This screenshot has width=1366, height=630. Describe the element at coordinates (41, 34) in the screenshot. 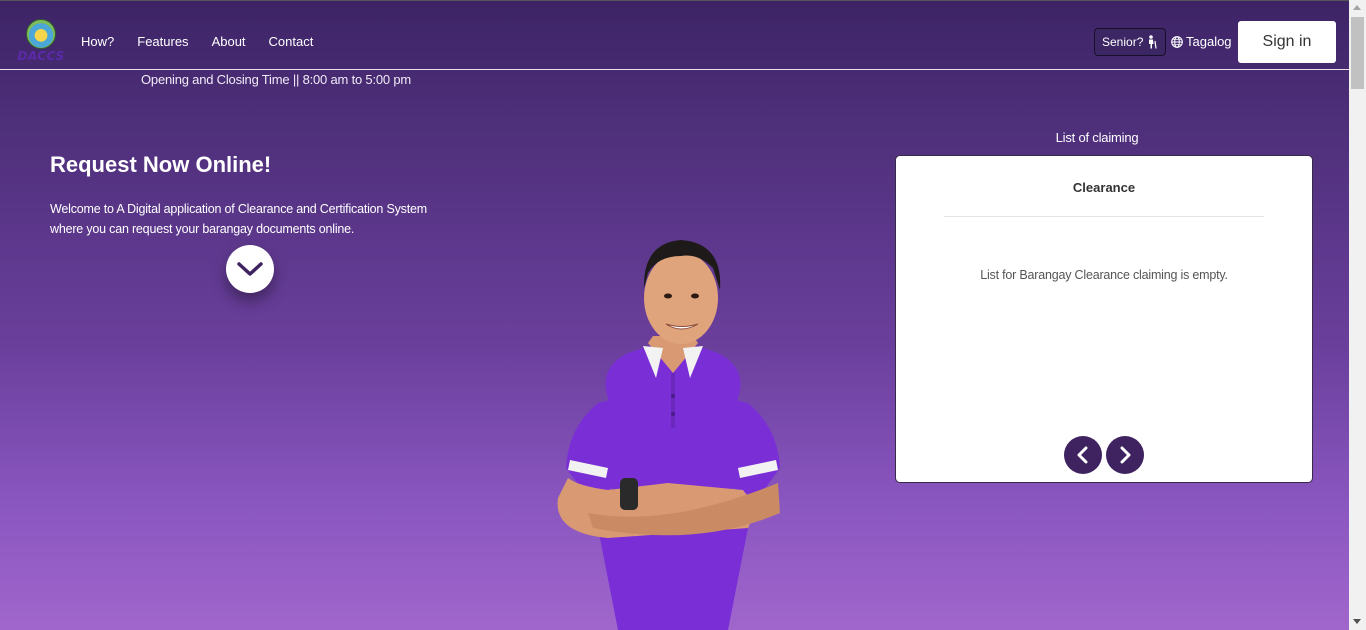

I see `barangay-seal-icon` at that location.